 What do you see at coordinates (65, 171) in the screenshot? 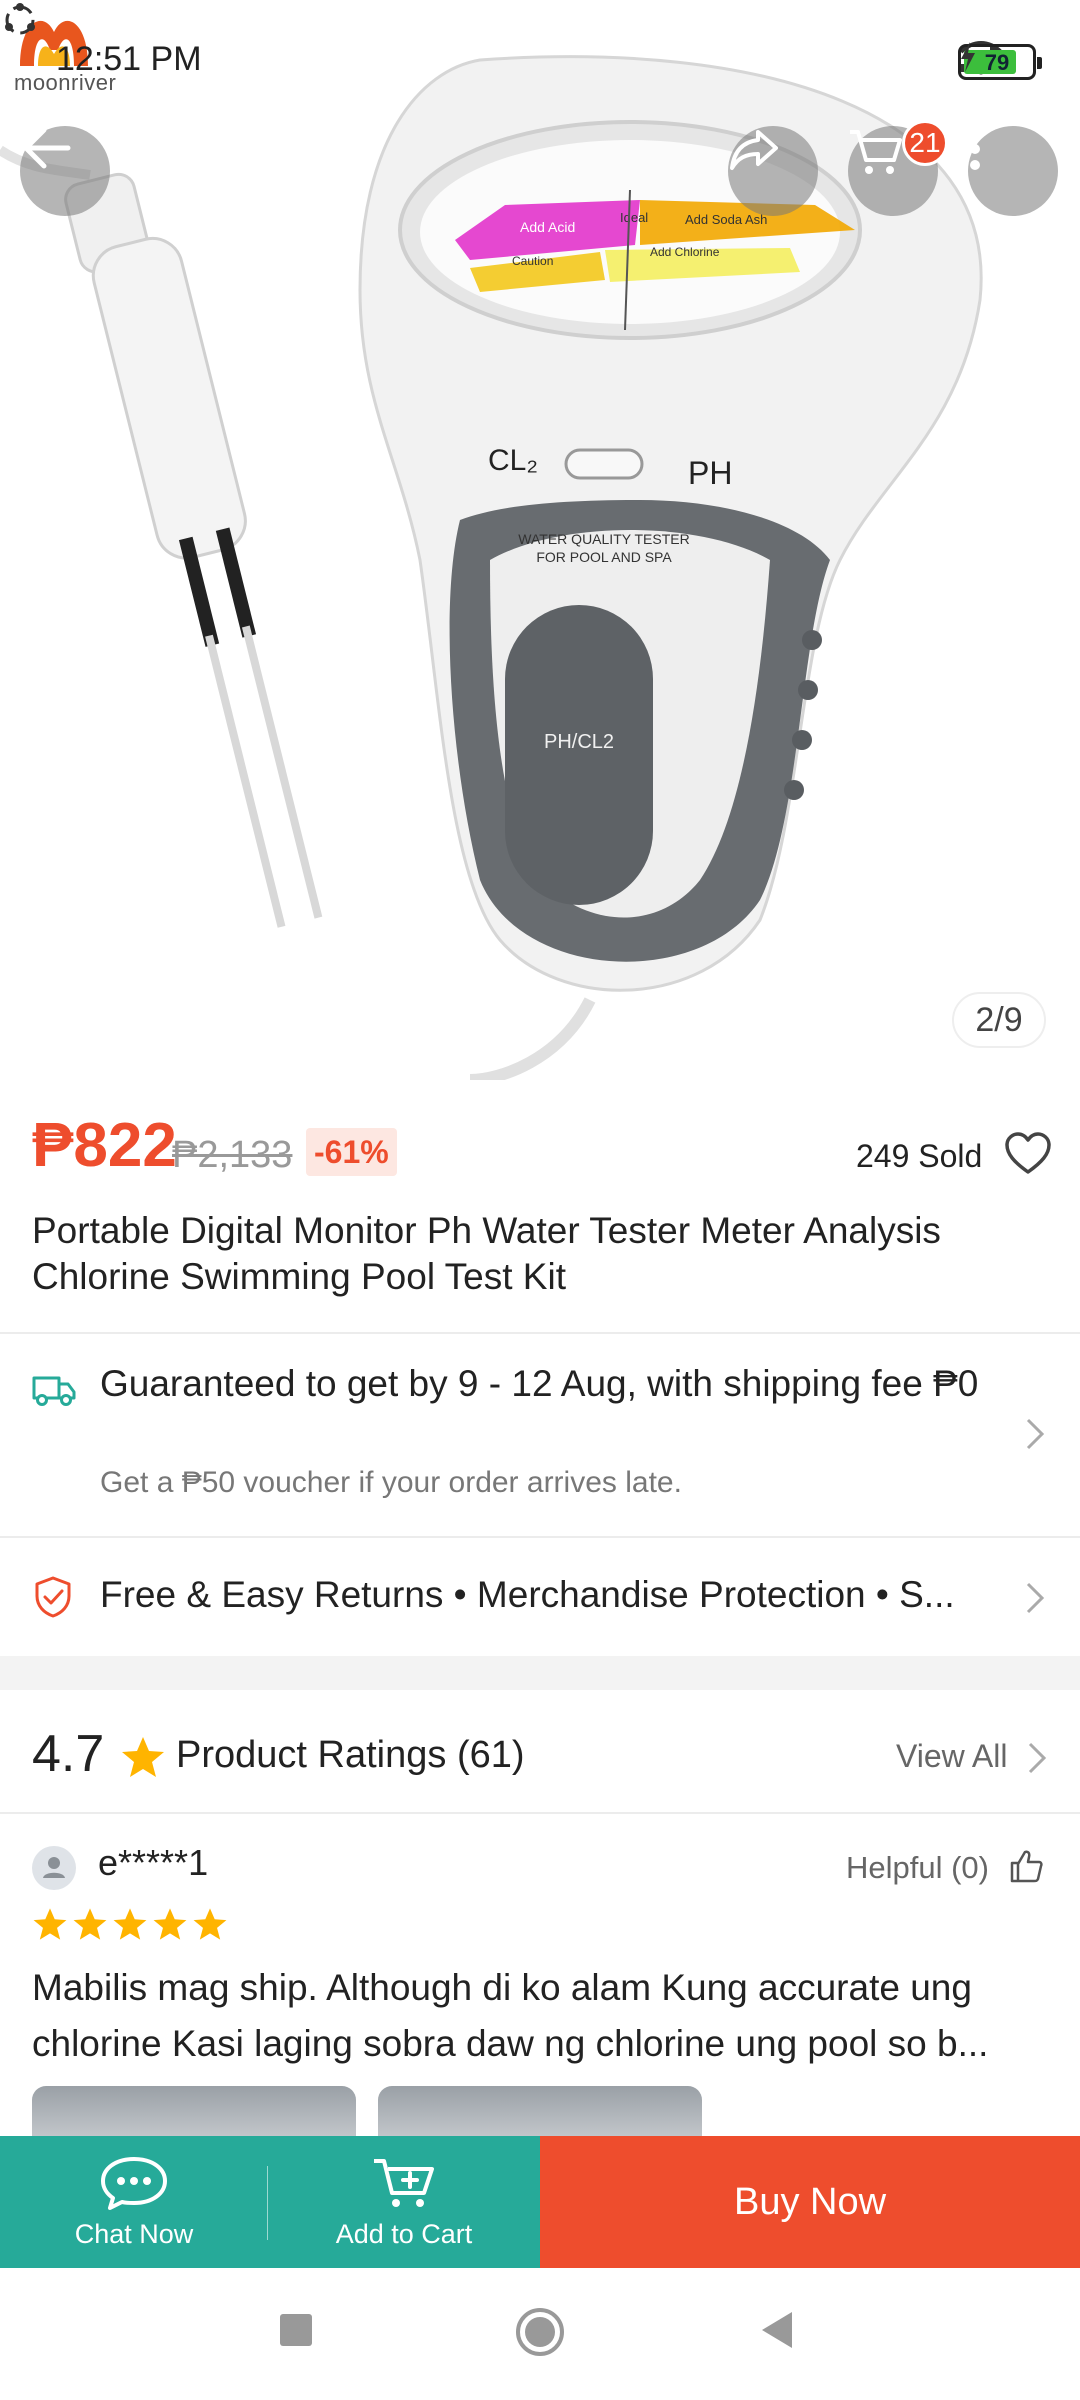
I see `back-button` at bounding box center [65, 171].